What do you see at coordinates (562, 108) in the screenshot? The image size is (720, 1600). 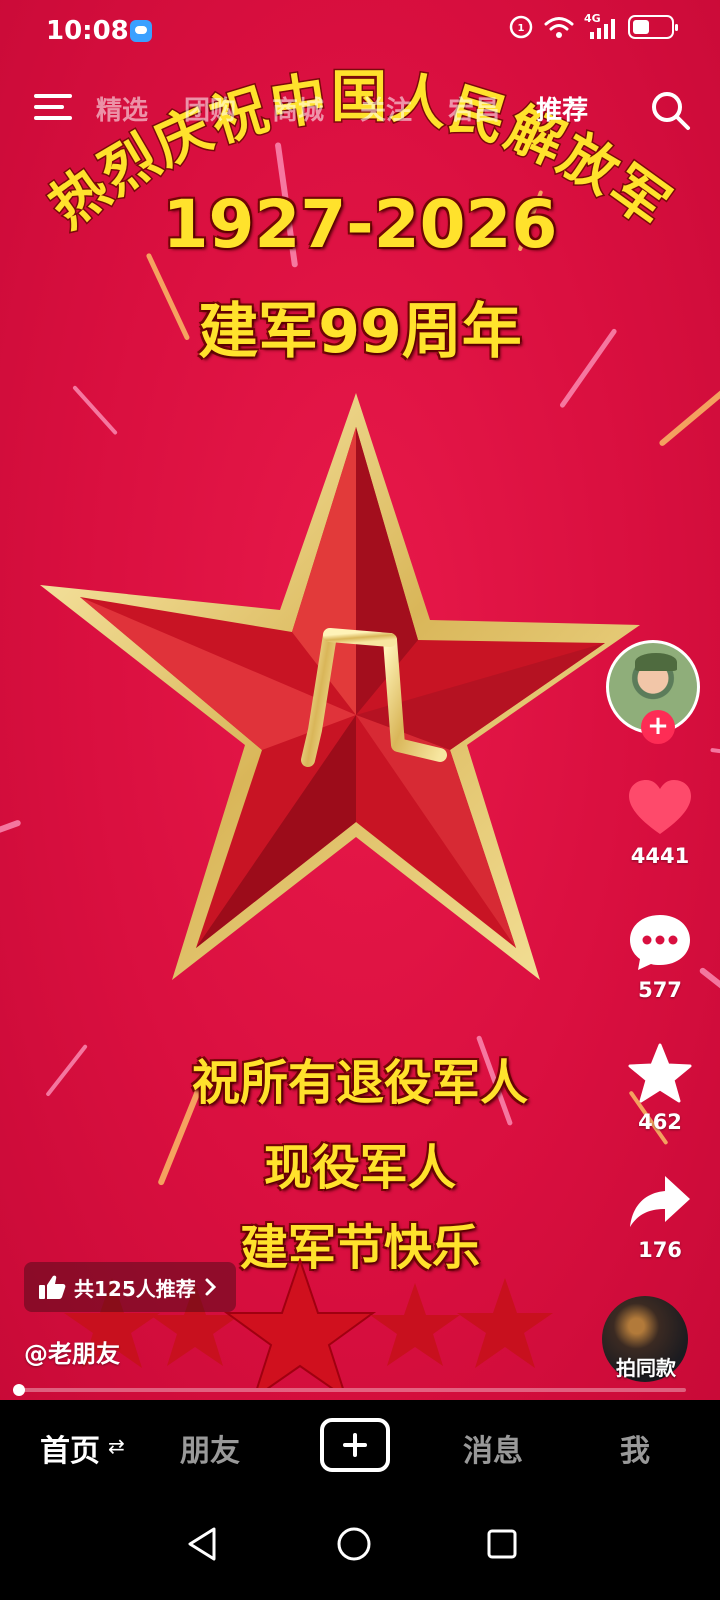 I see `tab-recommend: 推荐` at bounding box center [562, 108].